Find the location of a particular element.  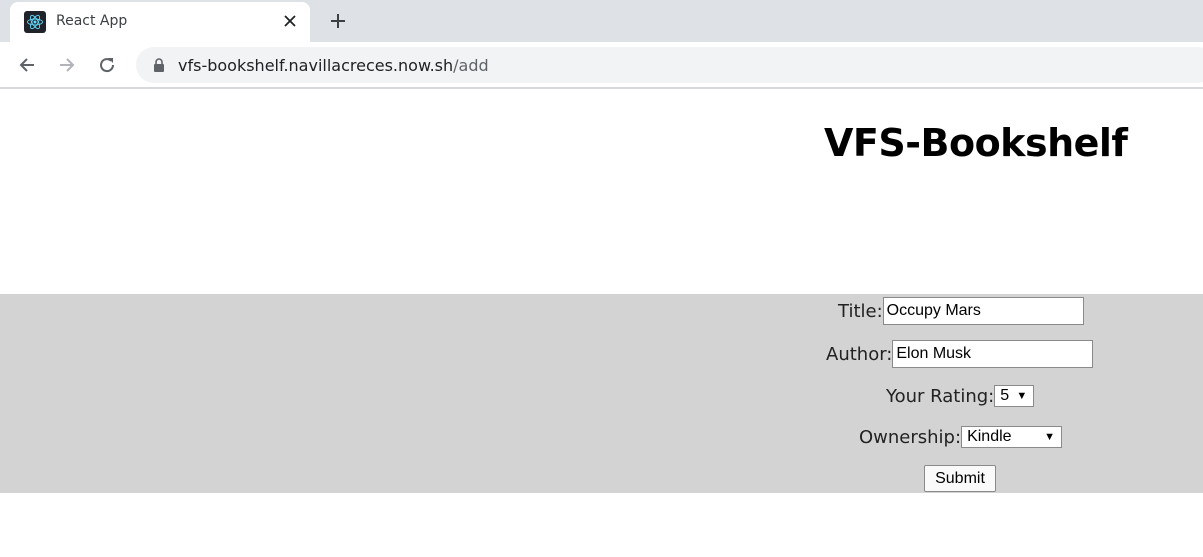

title-label: Title: is located at coordinates (860, 311).